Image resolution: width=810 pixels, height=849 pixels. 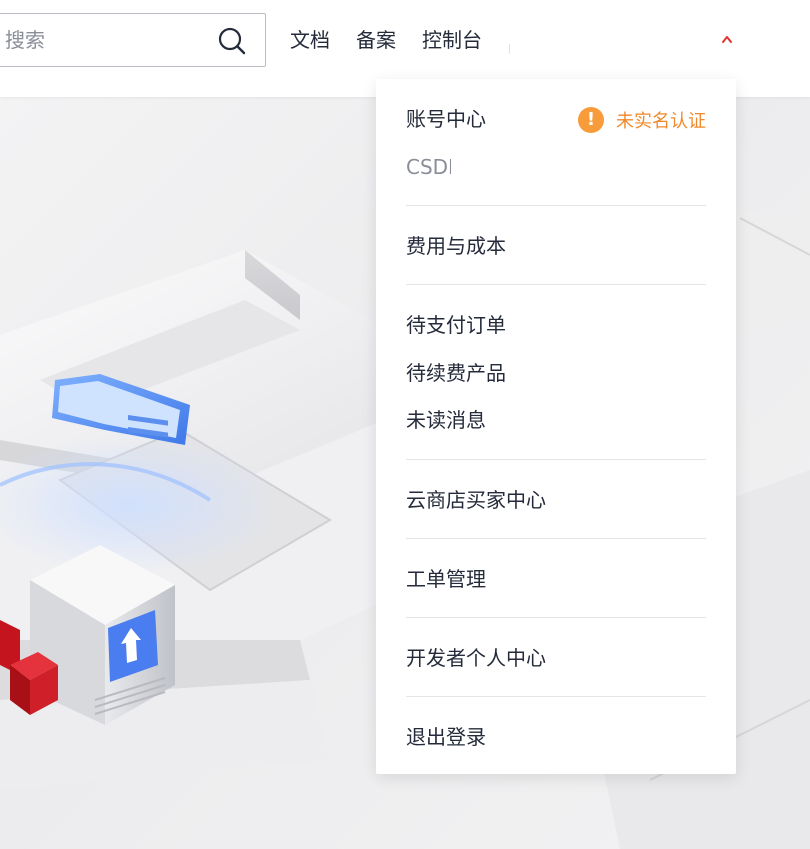 I want to click on menu-item-logout: 退出登录, so click(x=446, y=737).